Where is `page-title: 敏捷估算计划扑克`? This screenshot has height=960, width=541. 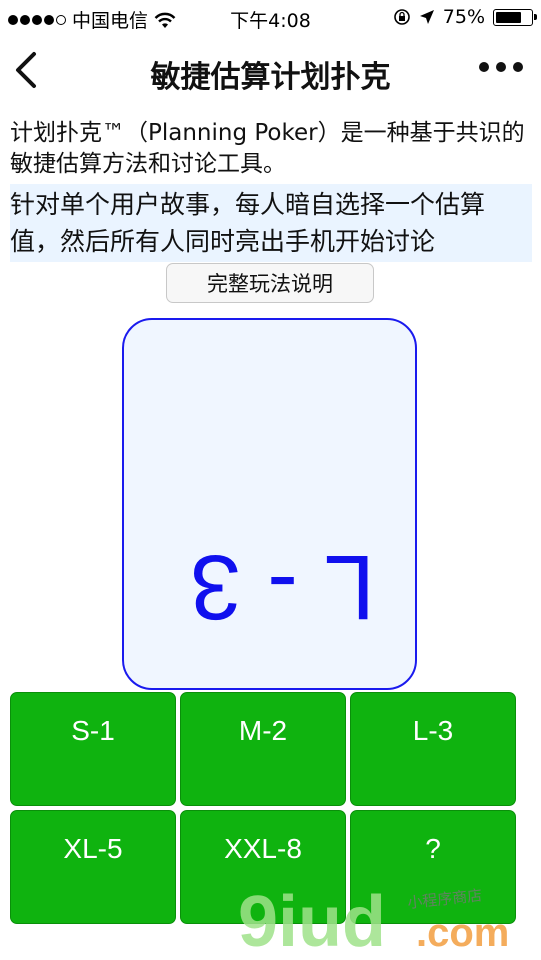 page-title: 敏捷估算计划扑克 is located at coordinates (270, 77).